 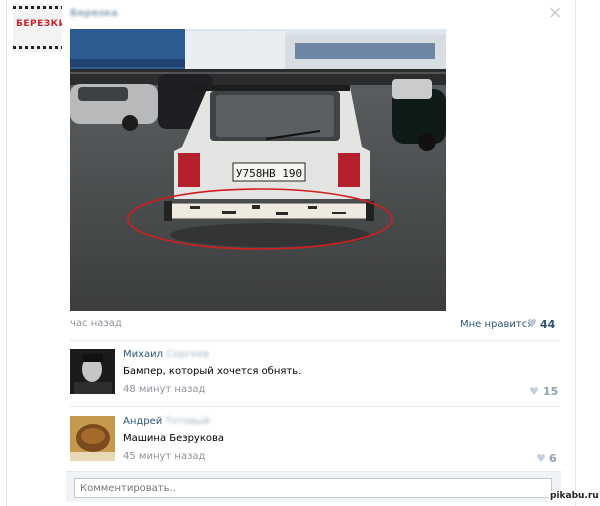 I want to click on card-left-border, so click(x=6, y=253).